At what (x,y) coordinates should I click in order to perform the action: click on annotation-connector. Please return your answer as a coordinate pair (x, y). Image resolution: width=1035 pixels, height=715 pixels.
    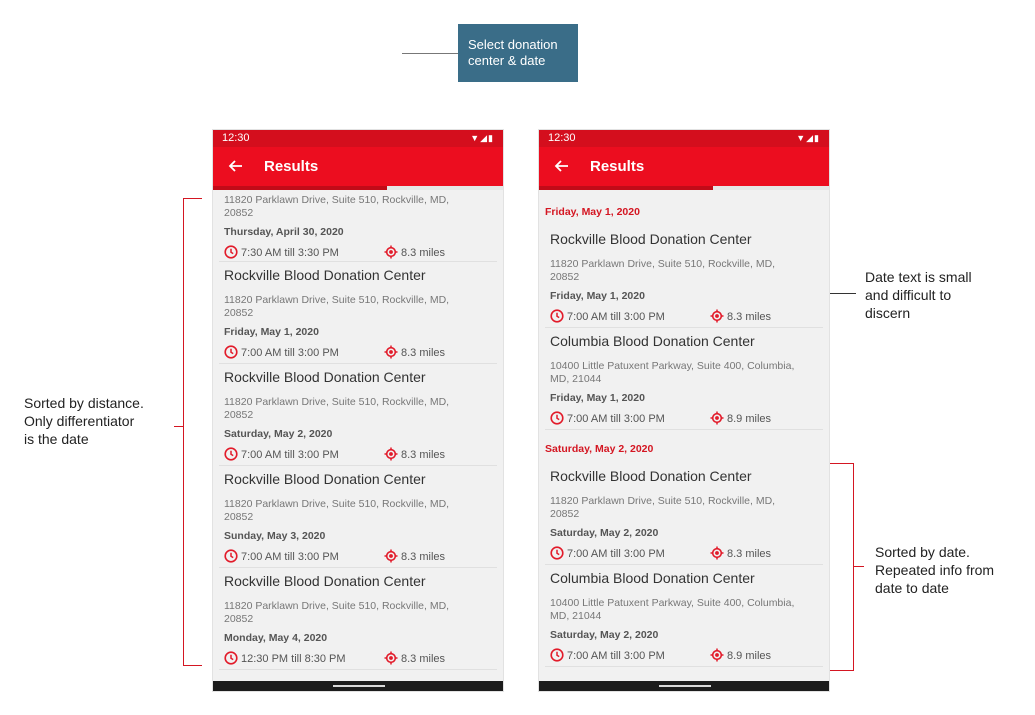
    Looking at the image, I should click on (430, 53).